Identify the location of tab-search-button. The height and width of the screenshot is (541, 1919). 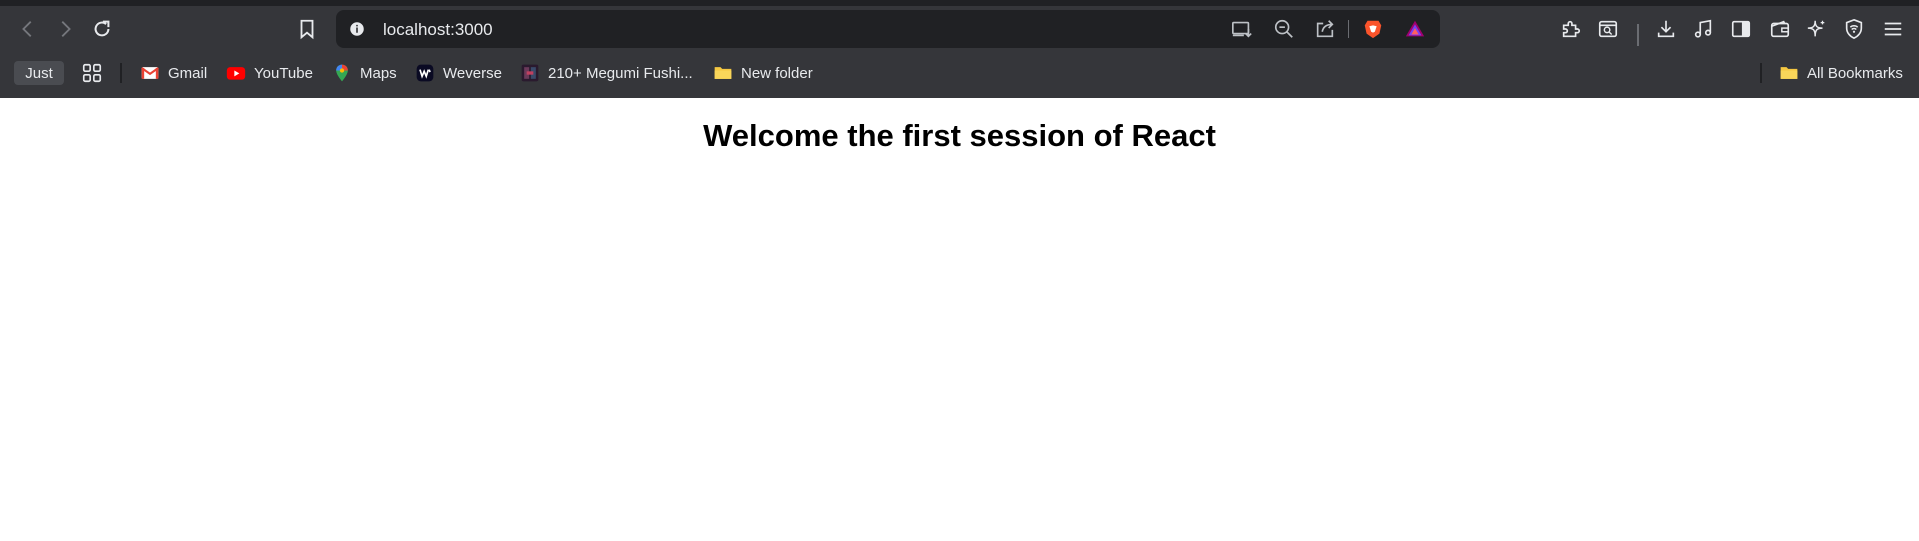
(1608, 29).